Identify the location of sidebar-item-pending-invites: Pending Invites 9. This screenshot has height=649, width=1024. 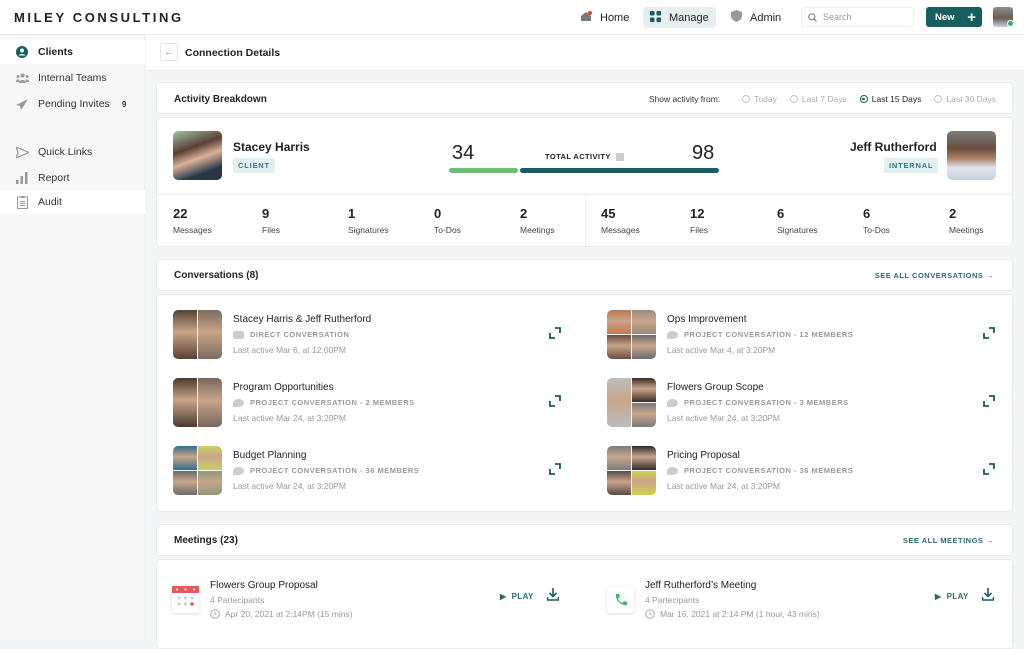
(72, 104).